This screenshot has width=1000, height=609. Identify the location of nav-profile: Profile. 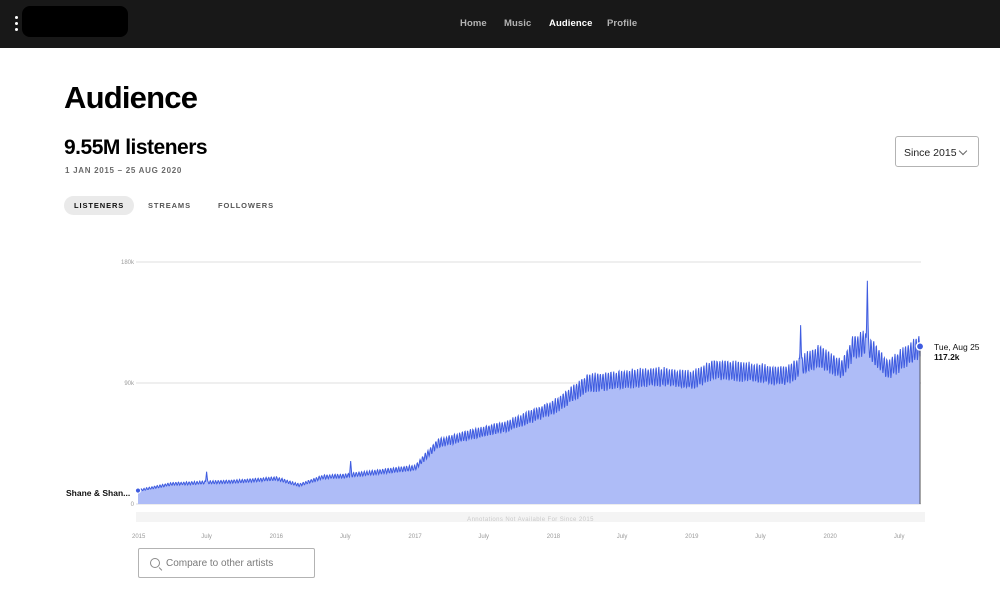
(622, 23).